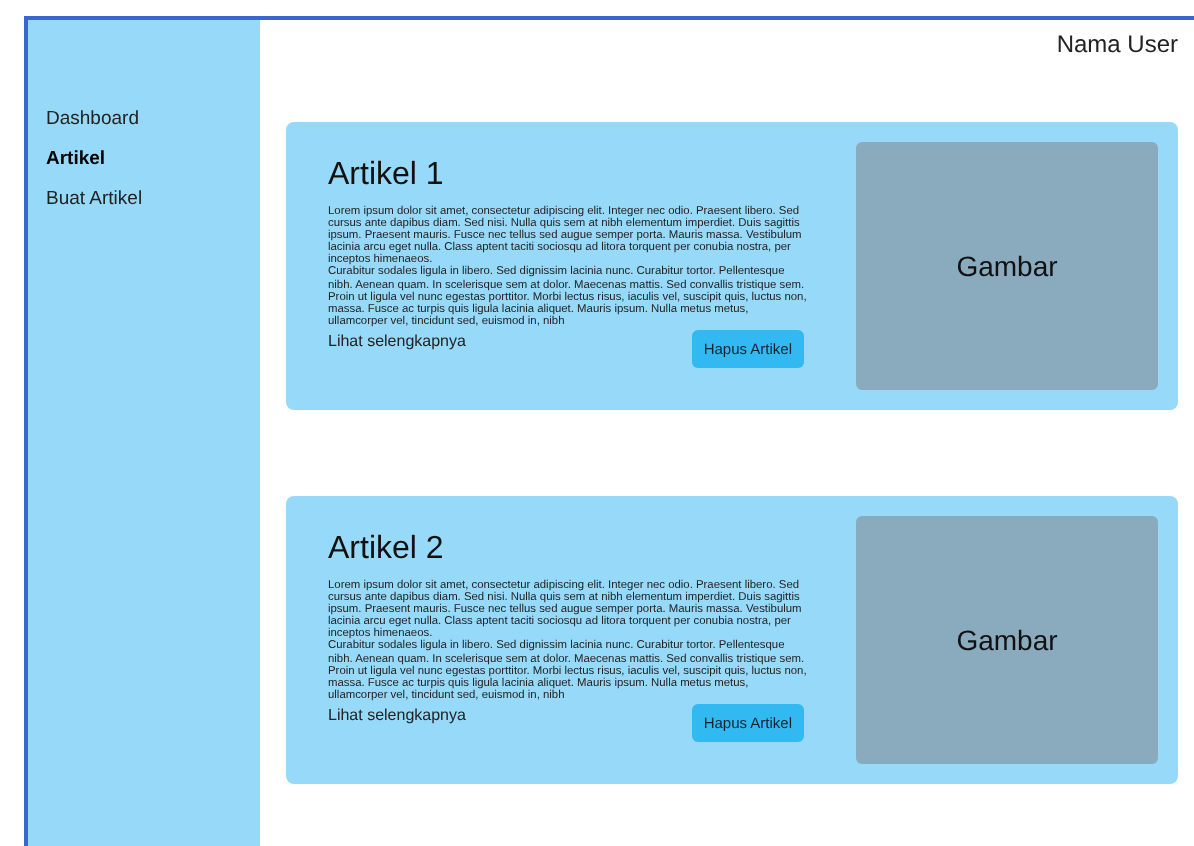  Describe the element at coordinates (387, 550) in the screenshot. I see `article-title: Artikel 2` at that location.